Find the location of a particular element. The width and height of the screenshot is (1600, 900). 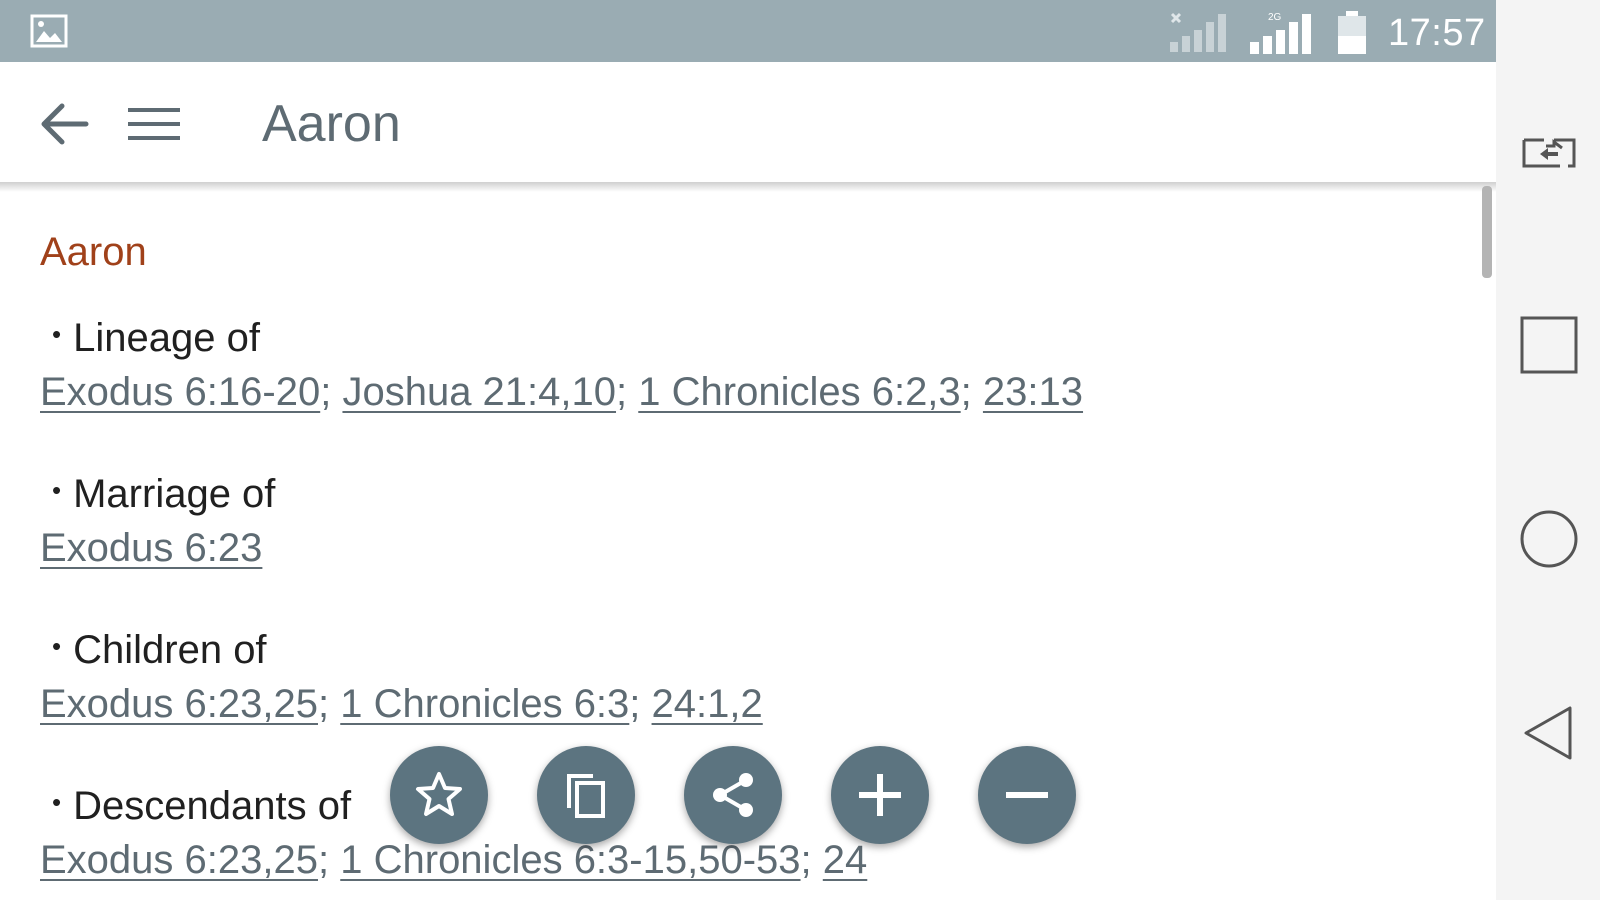

recents-square-icon is located at coordinates (1549, 345).